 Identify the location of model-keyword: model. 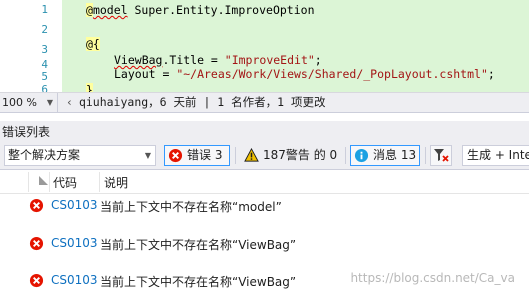
(110, 10).